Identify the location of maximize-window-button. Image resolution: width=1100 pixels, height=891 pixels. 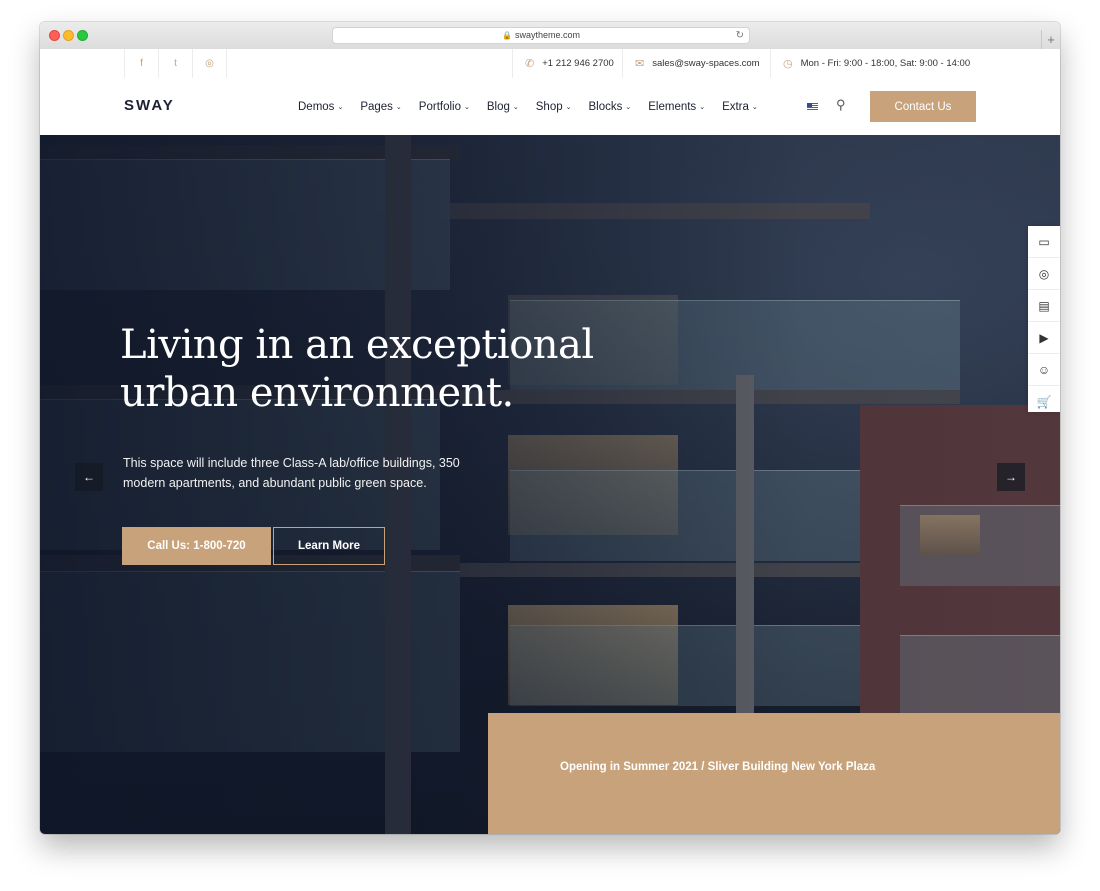
(82, 35).